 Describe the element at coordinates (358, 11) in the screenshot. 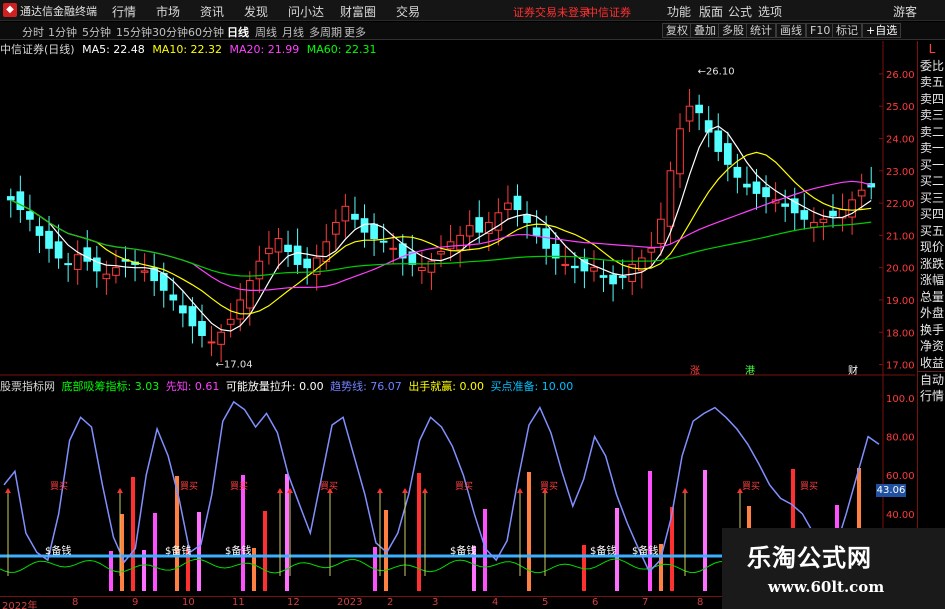

I see `menu-wealth: 财富圈` at that location.